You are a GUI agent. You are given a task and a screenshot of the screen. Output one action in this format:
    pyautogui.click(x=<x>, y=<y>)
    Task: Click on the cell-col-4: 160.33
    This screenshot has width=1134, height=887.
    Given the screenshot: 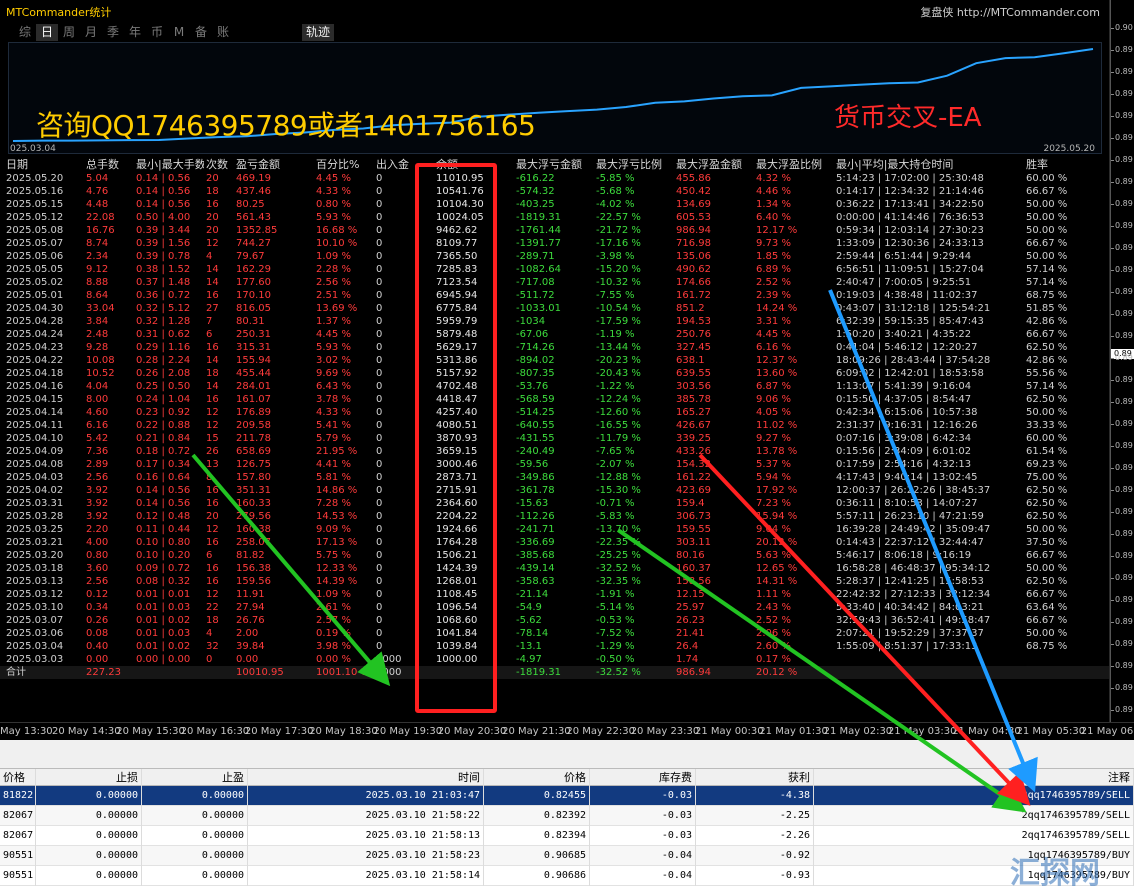 What is the action you would take?
    pyautogui.click(x=253, y=503)
    